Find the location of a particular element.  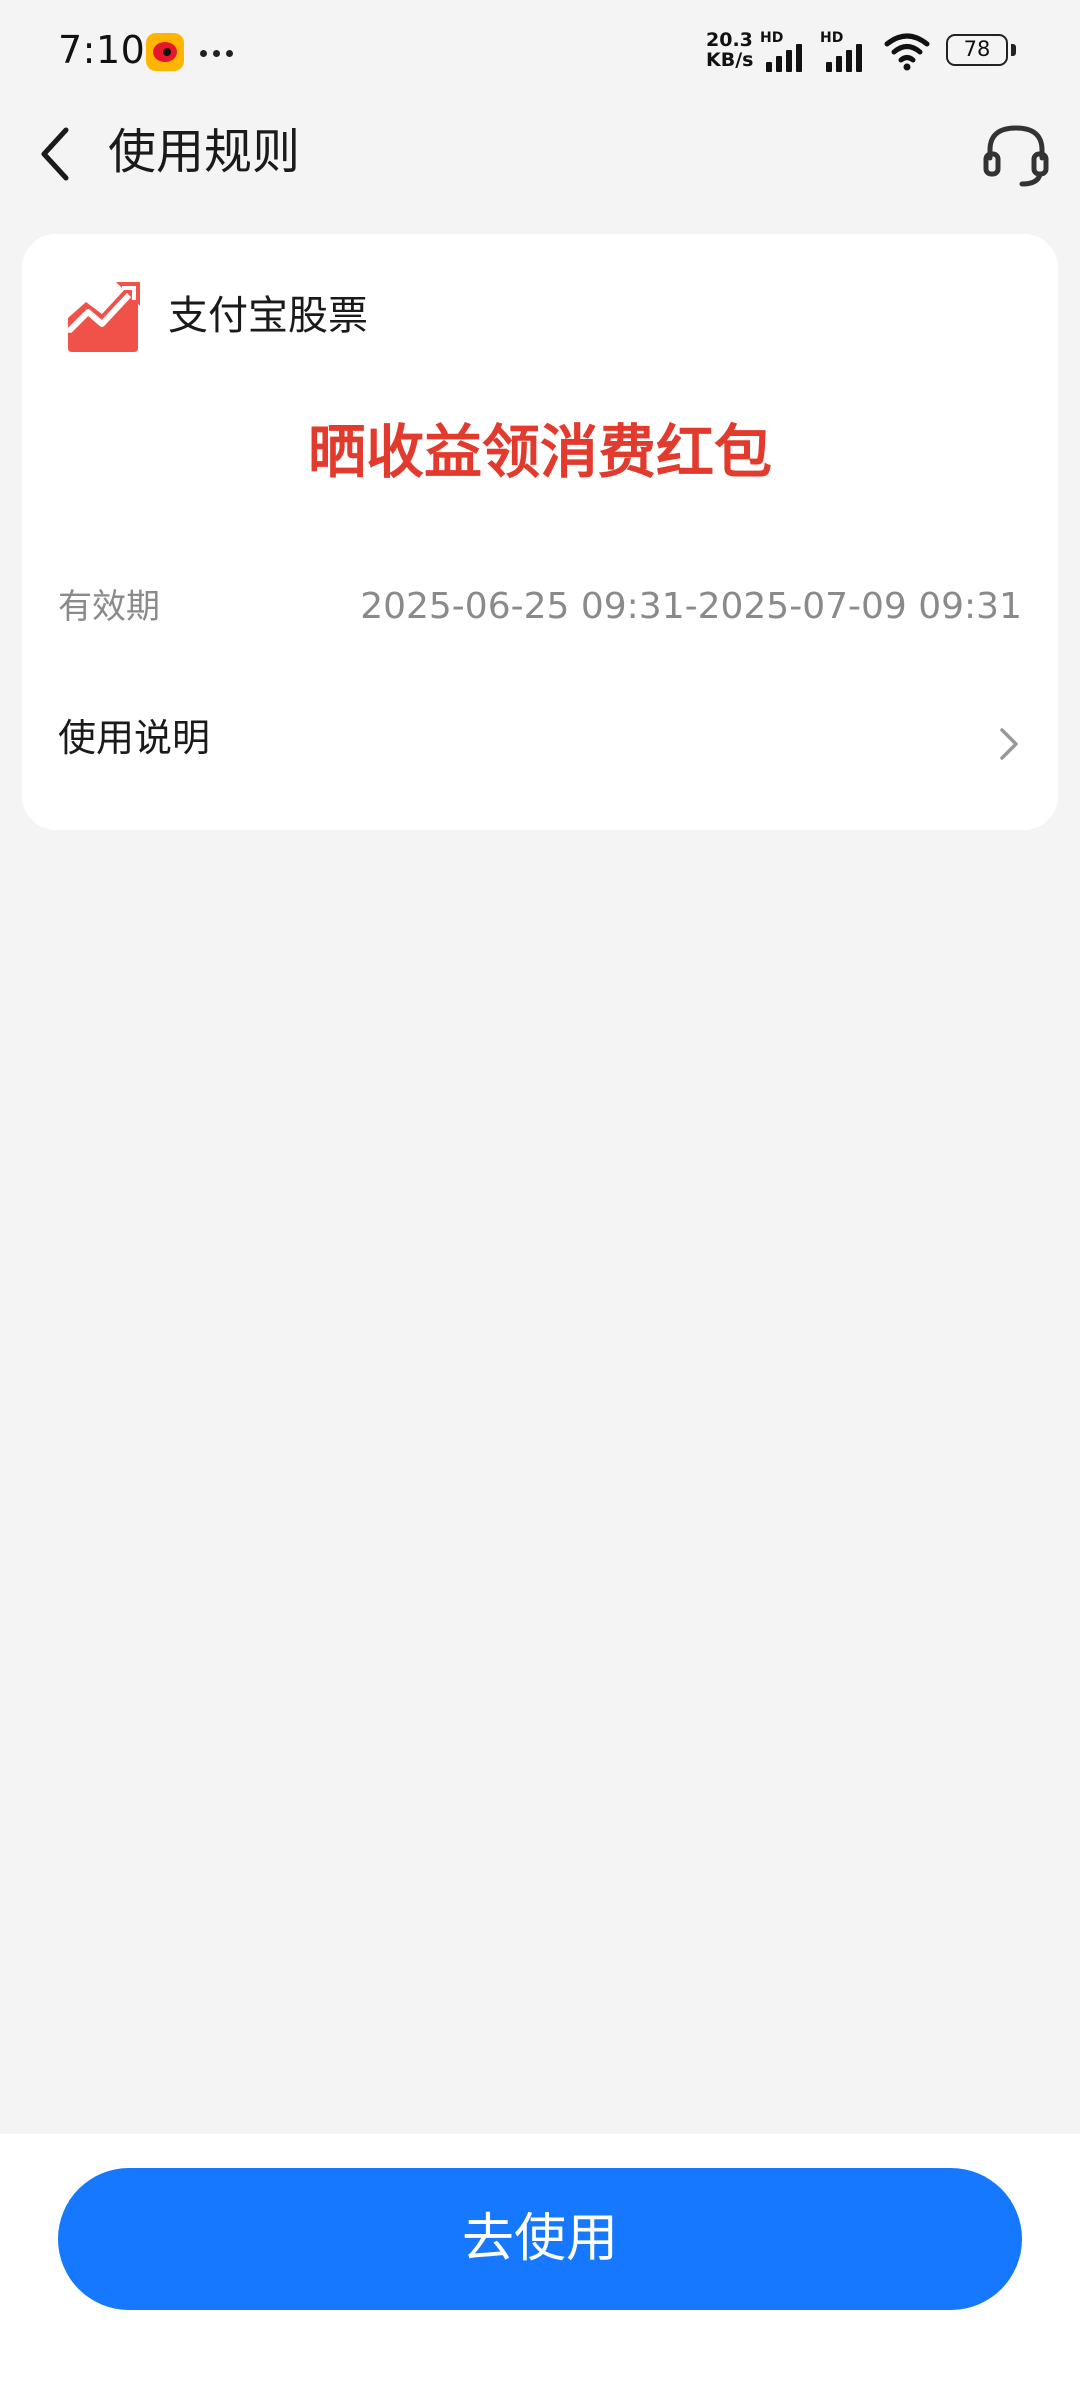

validity-label: 有效期 is located at coordinates (109, 607).